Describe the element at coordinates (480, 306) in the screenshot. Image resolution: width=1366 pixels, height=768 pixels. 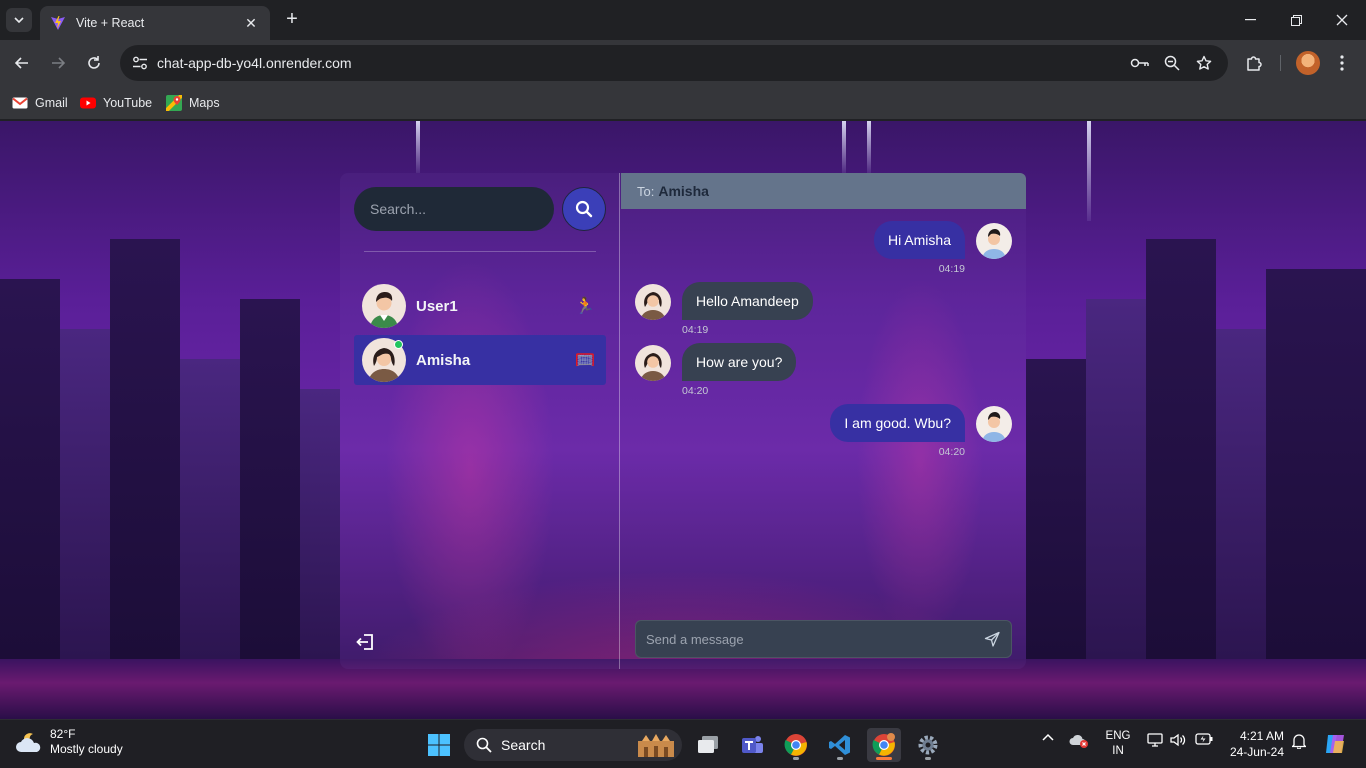
I see `conversation-item-user1: User1 🏃` at that location.